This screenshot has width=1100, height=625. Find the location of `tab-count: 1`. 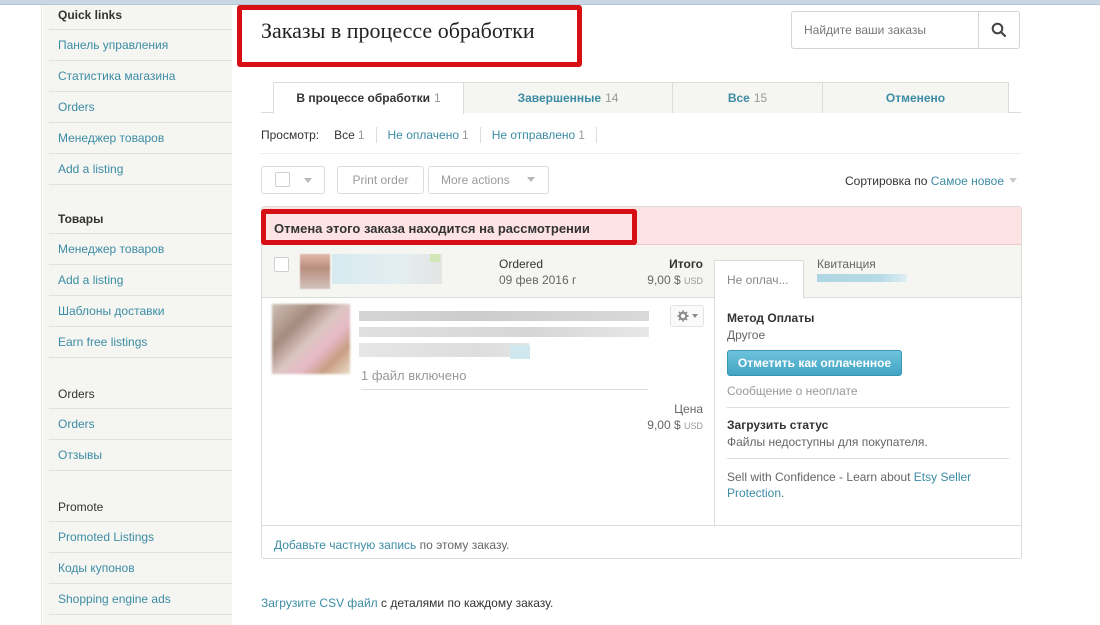

tab-count: 1 is located at coordinates (437, 98).